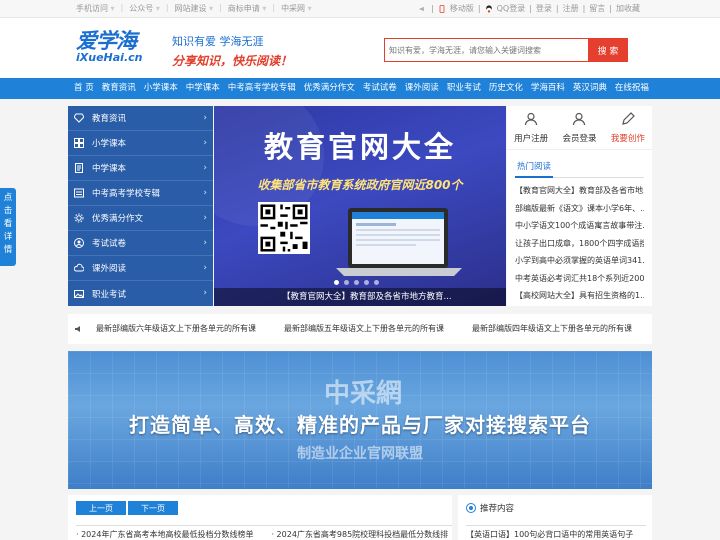  What do you see at coordinates (579, 168) in the screenshot?
I see `hot-reading-tab-bar: 热门阅读` at bounding box center [579, 168].